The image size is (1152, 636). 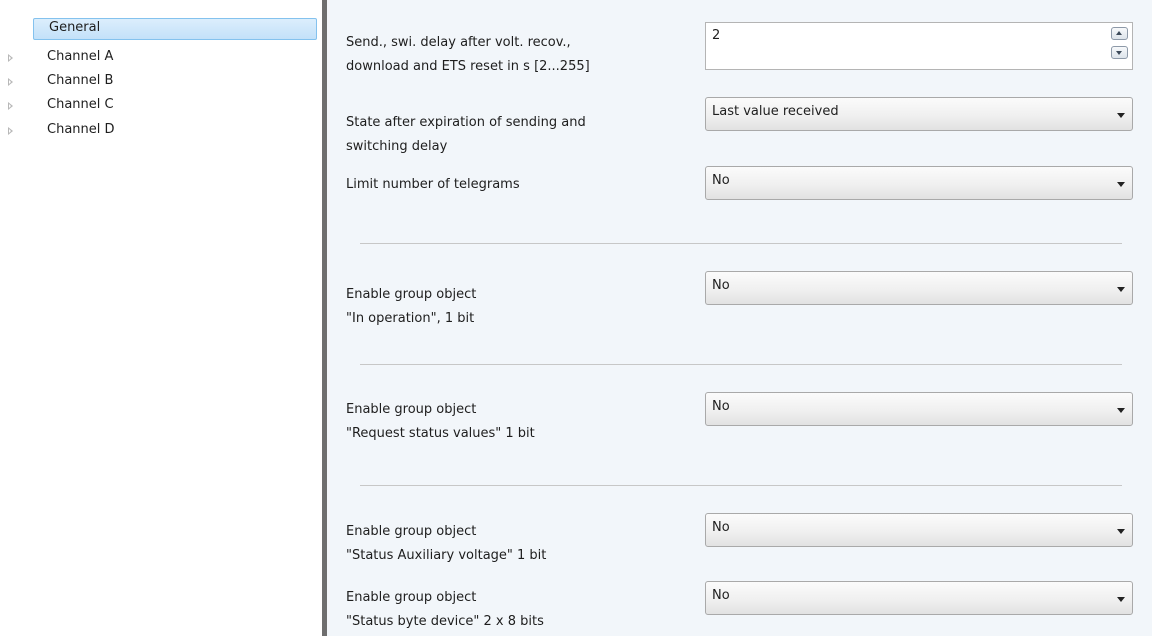 What do you see at coordinates (466, 122) in the screenshot?
I see `label-line: State after expiration of sending and` at bounding box center [466, 122].